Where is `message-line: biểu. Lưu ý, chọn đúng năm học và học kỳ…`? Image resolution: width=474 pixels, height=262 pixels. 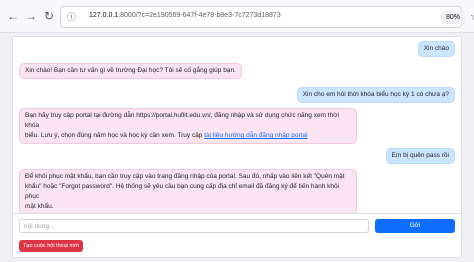 message-line: biểu. Lưu ý, chọn đúng năm học và học kỳ… is located at coordinates (188, 136).